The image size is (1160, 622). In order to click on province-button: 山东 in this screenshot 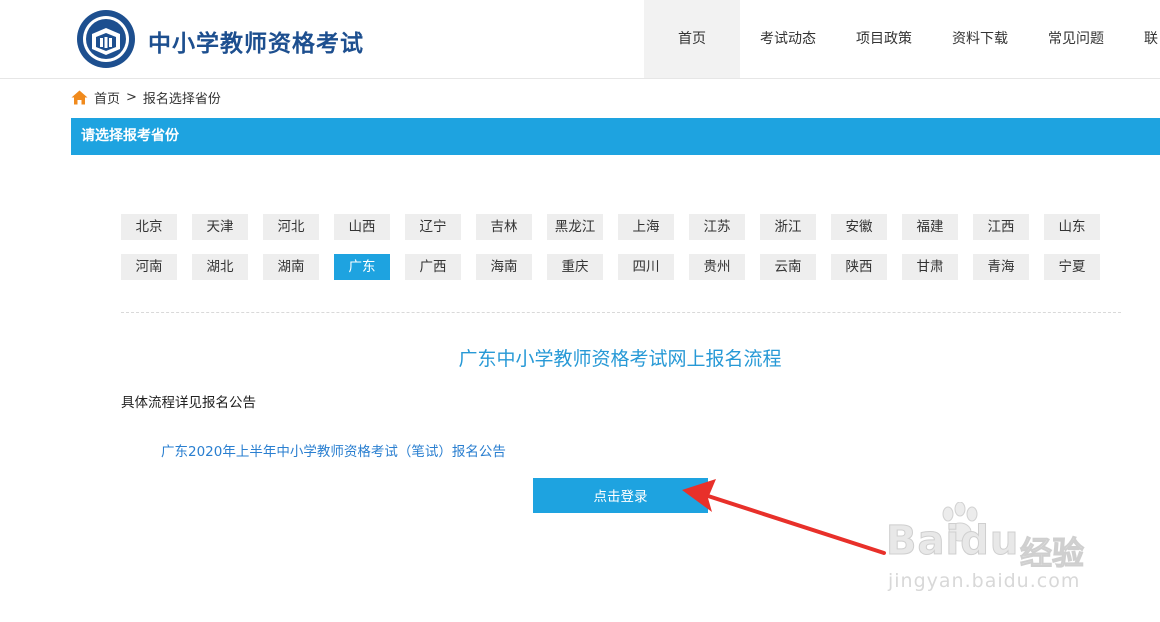, I will do `click(1072, 227)`.